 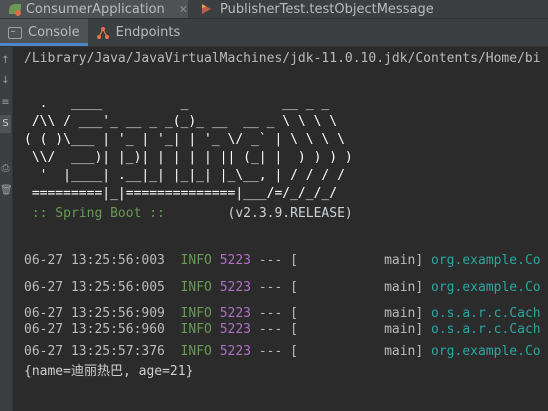 I want to click on tab-console-label: Console, so click(x=54, y=32).